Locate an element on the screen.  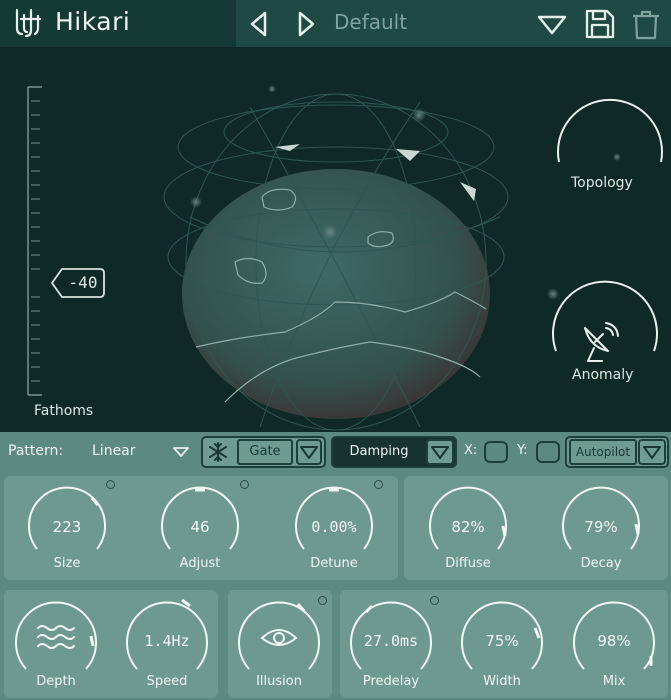
speed-label: Speed is located at coordinates (167, 681).